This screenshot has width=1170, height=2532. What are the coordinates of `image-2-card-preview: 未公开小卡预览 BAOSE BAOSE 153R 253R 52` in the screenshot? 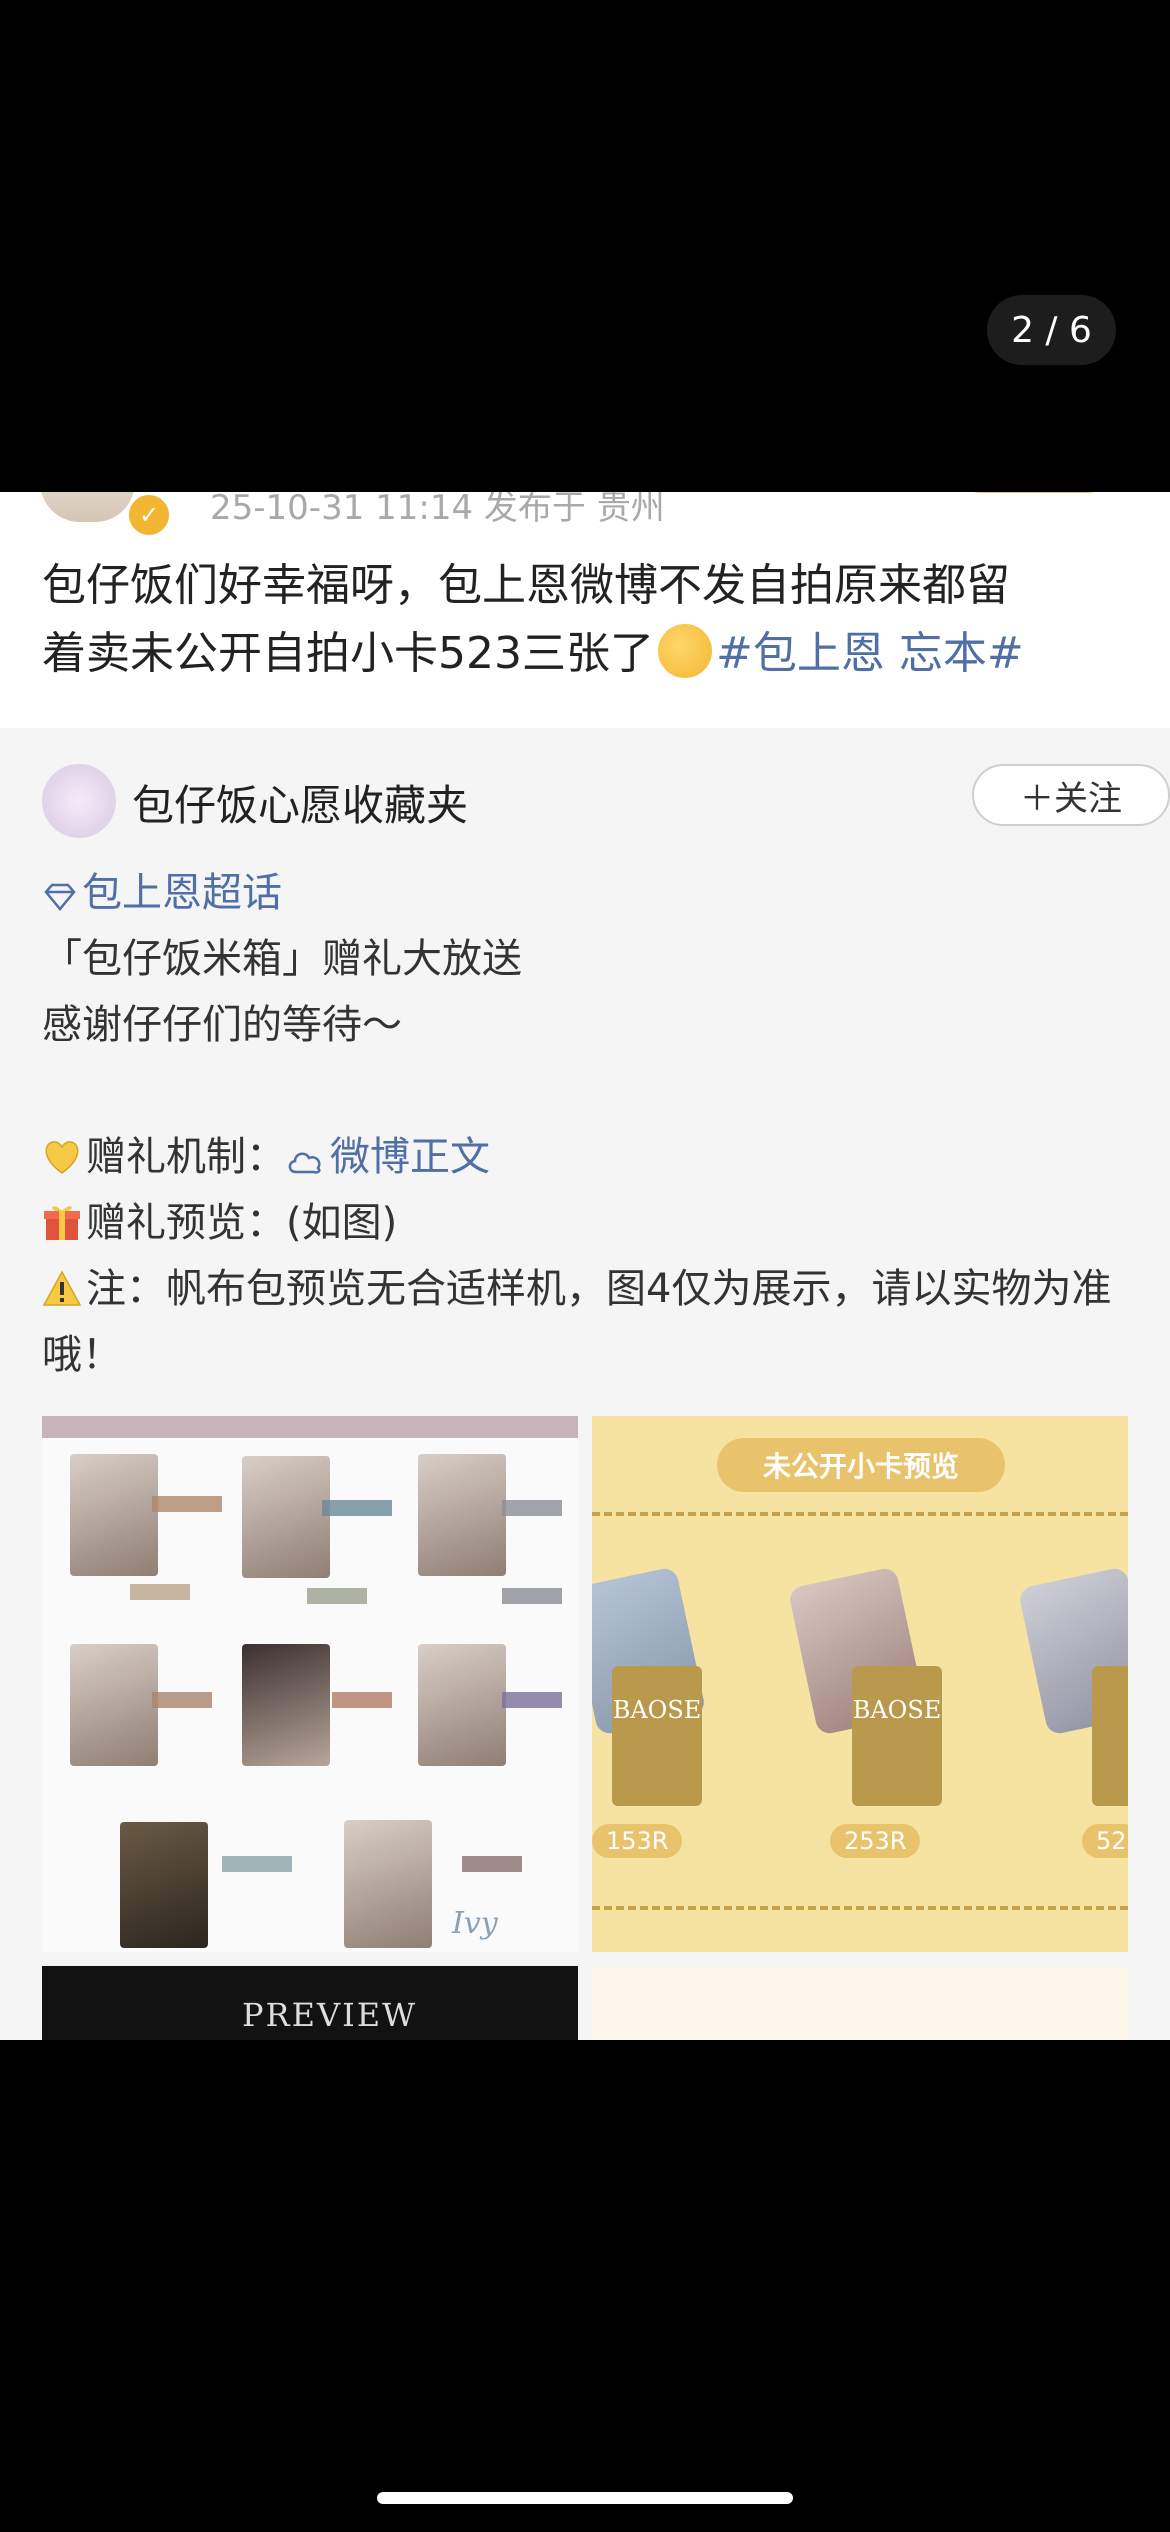 It's located at (860, 1684).